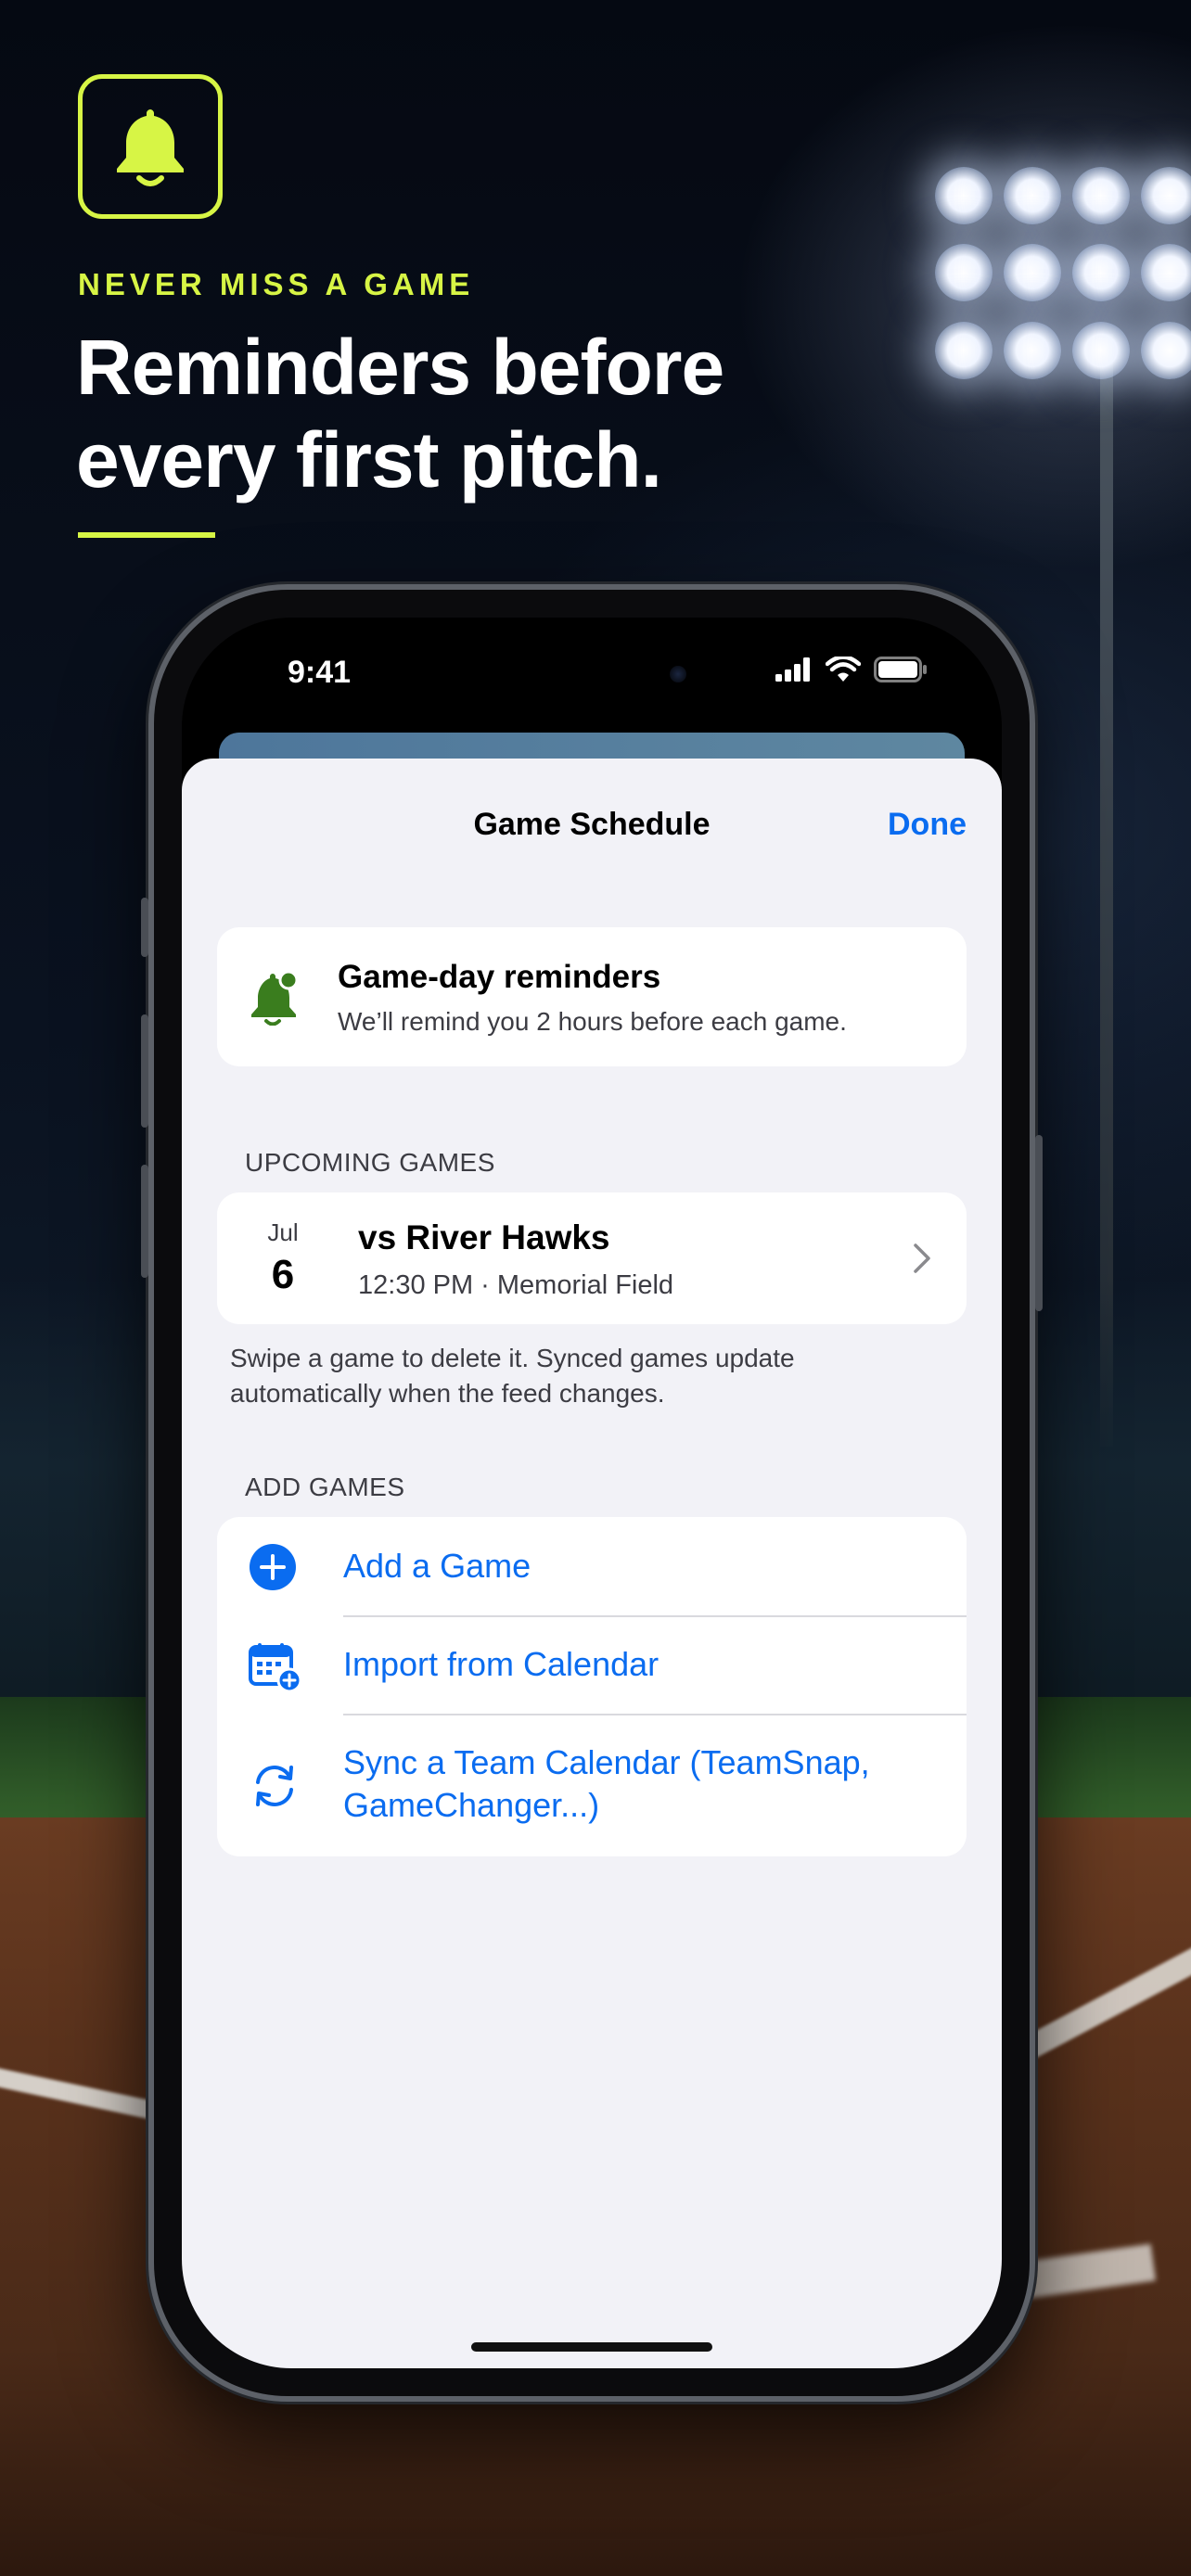 This screenshot has width=1191, height=2576. What do you see at coordinates (499, 977) in the screenshot?
I see `reminder-title: Game-day reminders` at bounding box center [499, 977].